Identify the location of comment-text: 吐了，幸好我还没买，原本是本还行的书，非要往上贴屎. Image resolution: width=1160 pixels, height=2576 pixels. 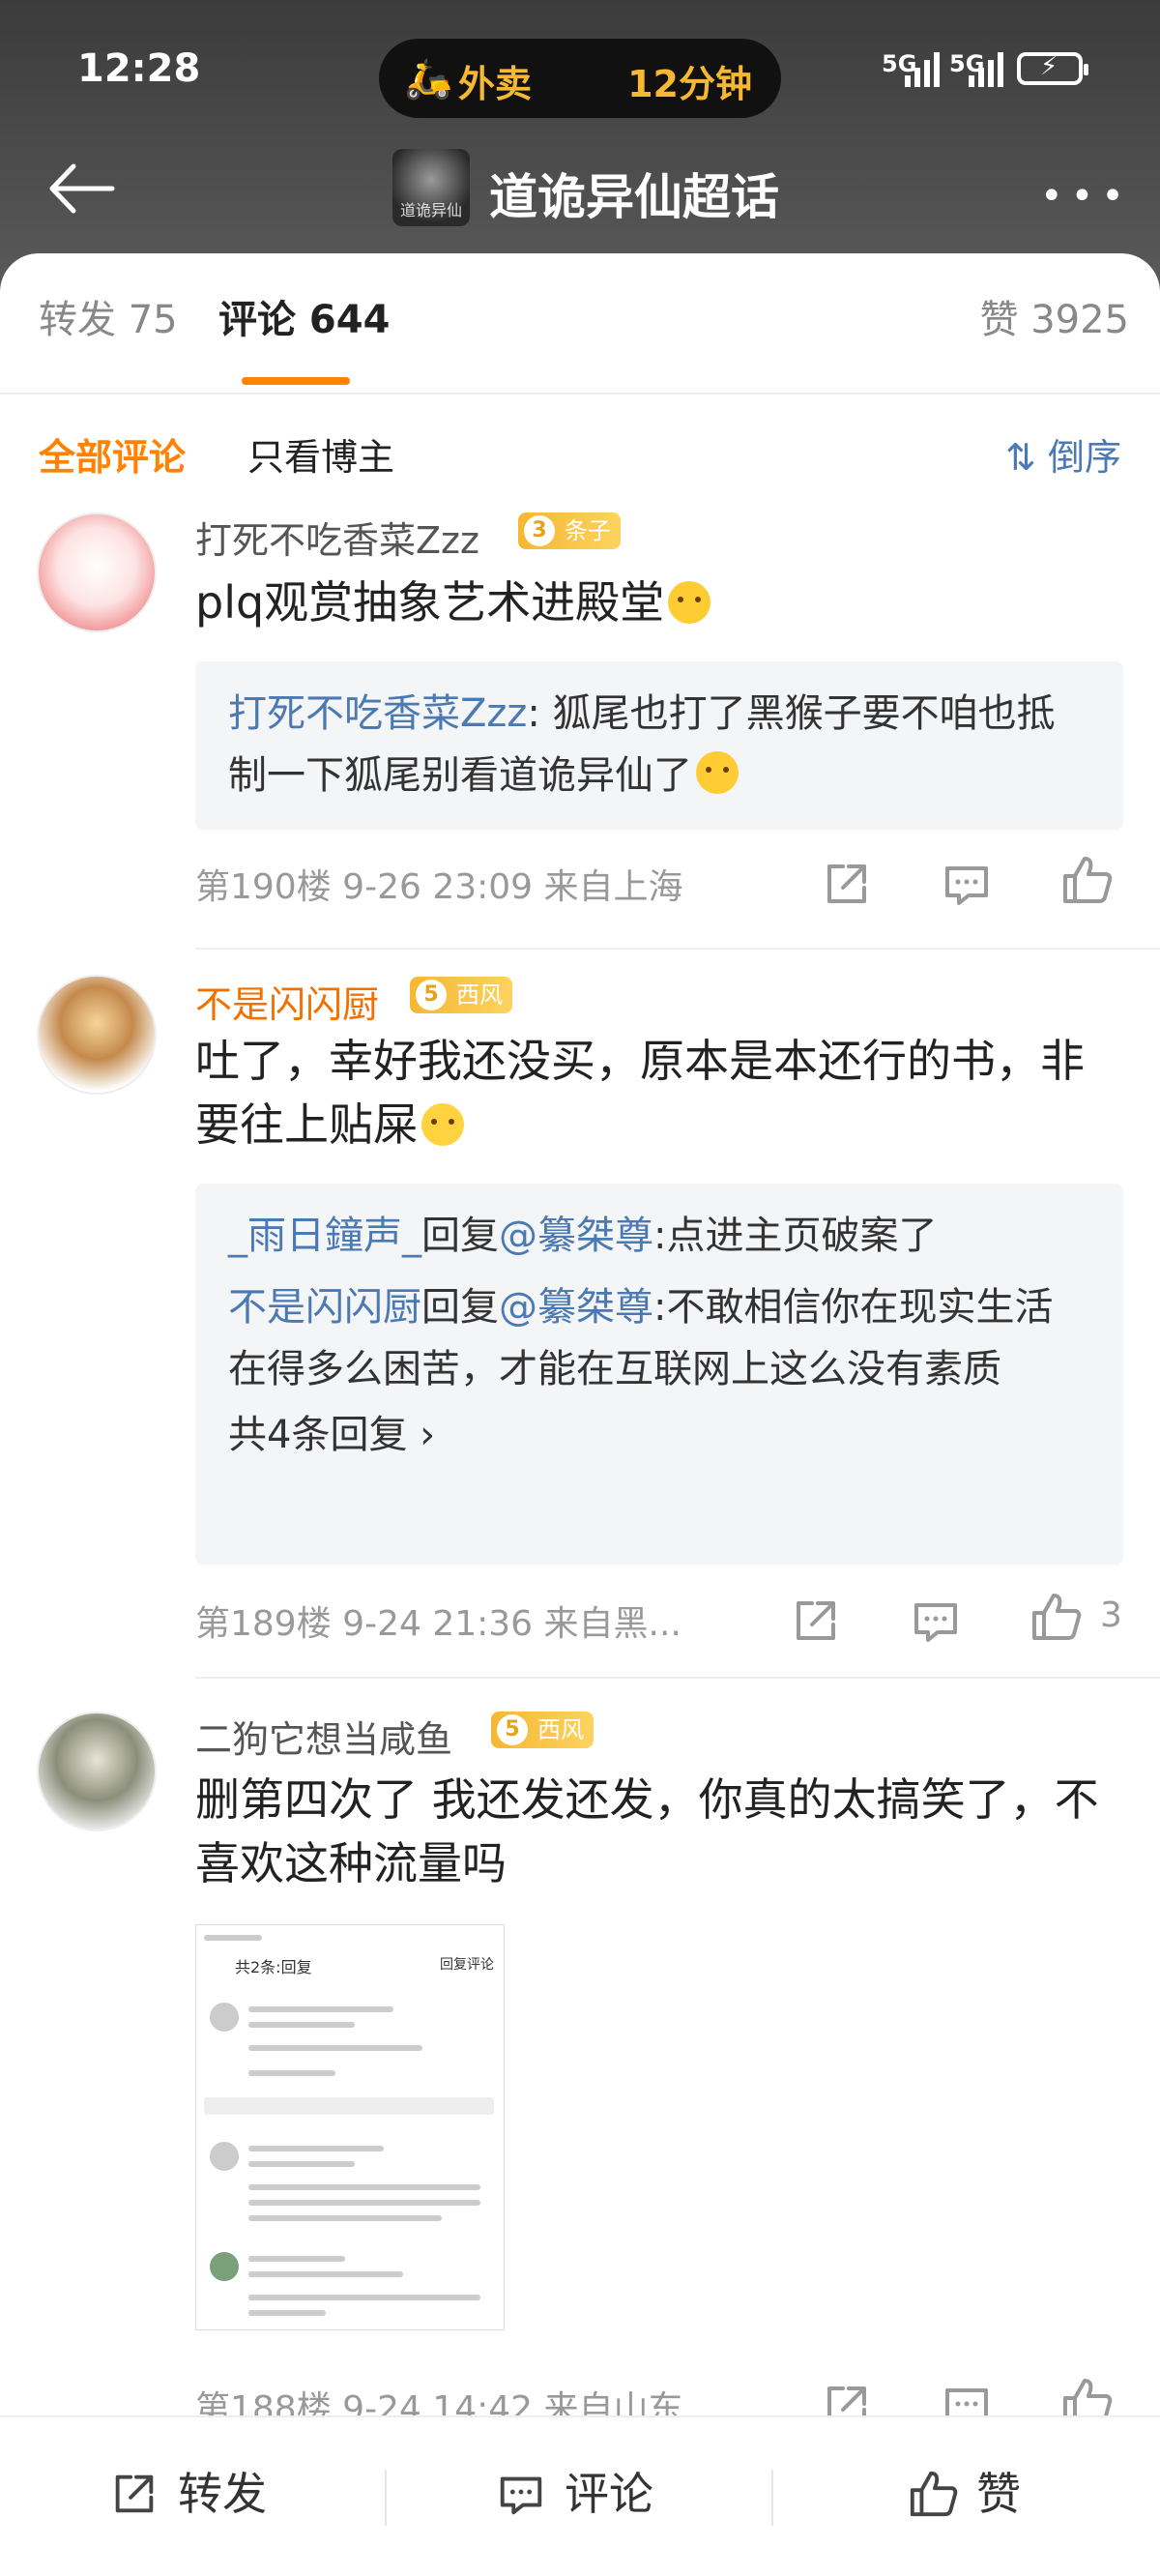
(654, 1092).